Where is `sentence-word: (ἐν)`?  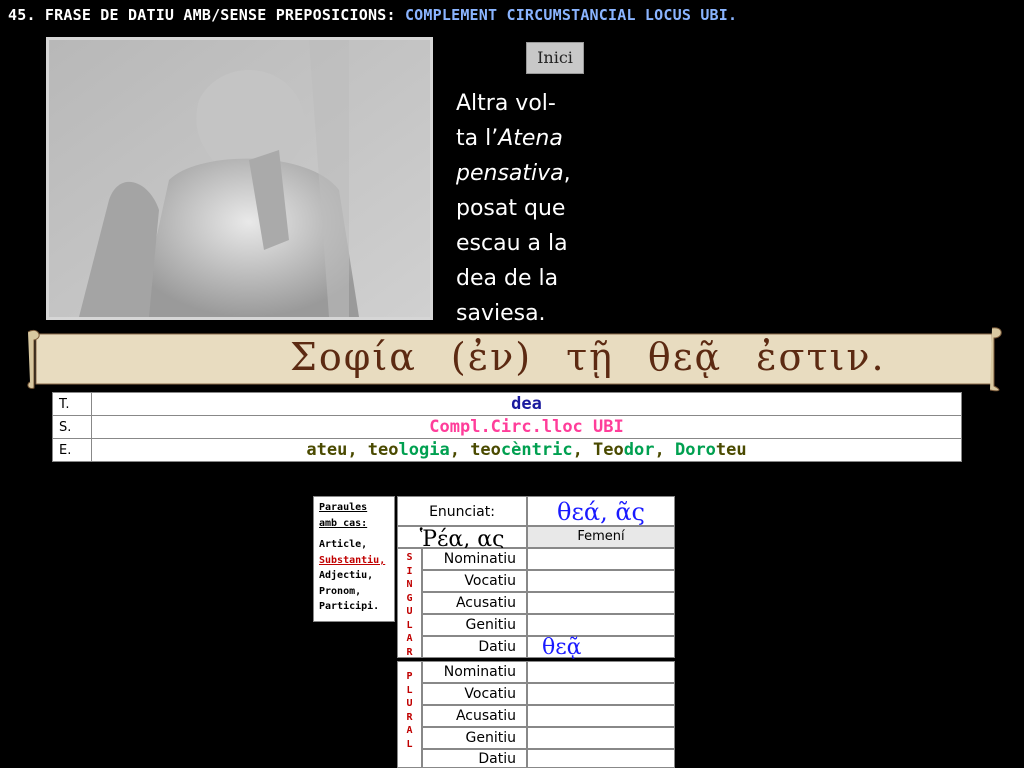
sentence-word: (ἐν) is located at coordinates (491, 357).